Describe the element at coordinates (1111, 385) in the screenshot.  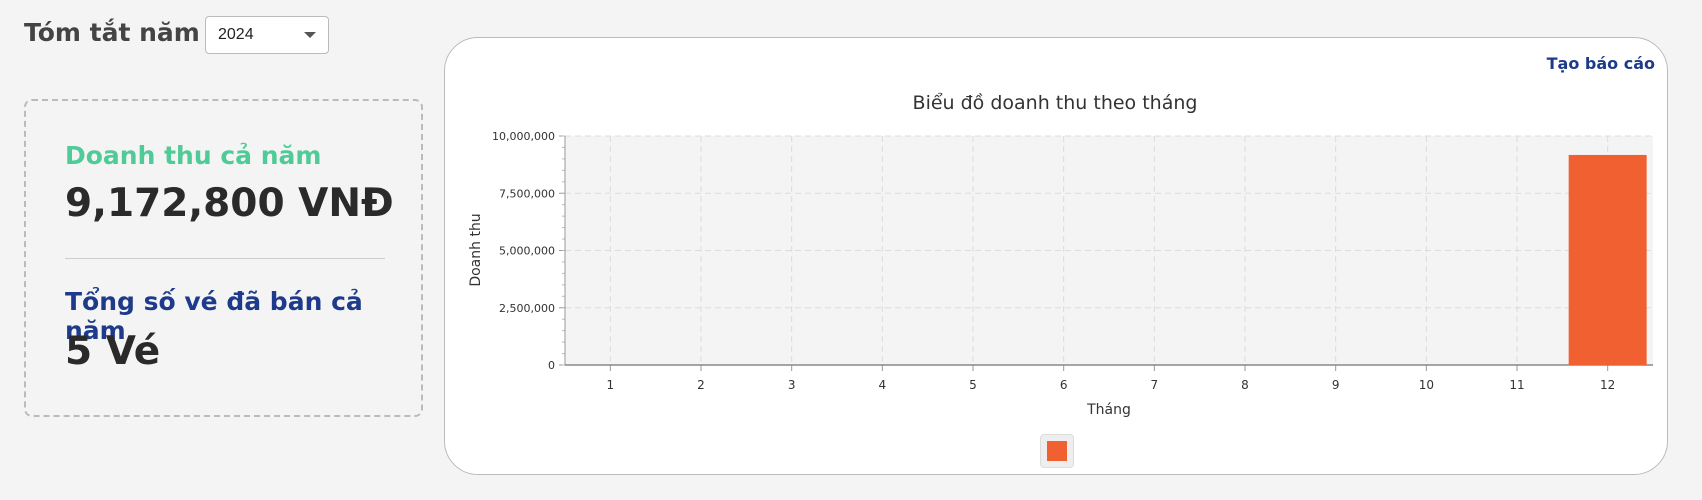
I see `x-tick-labels: 1 2 3 4 5 6 7 8 9 10 11 12` at that location.